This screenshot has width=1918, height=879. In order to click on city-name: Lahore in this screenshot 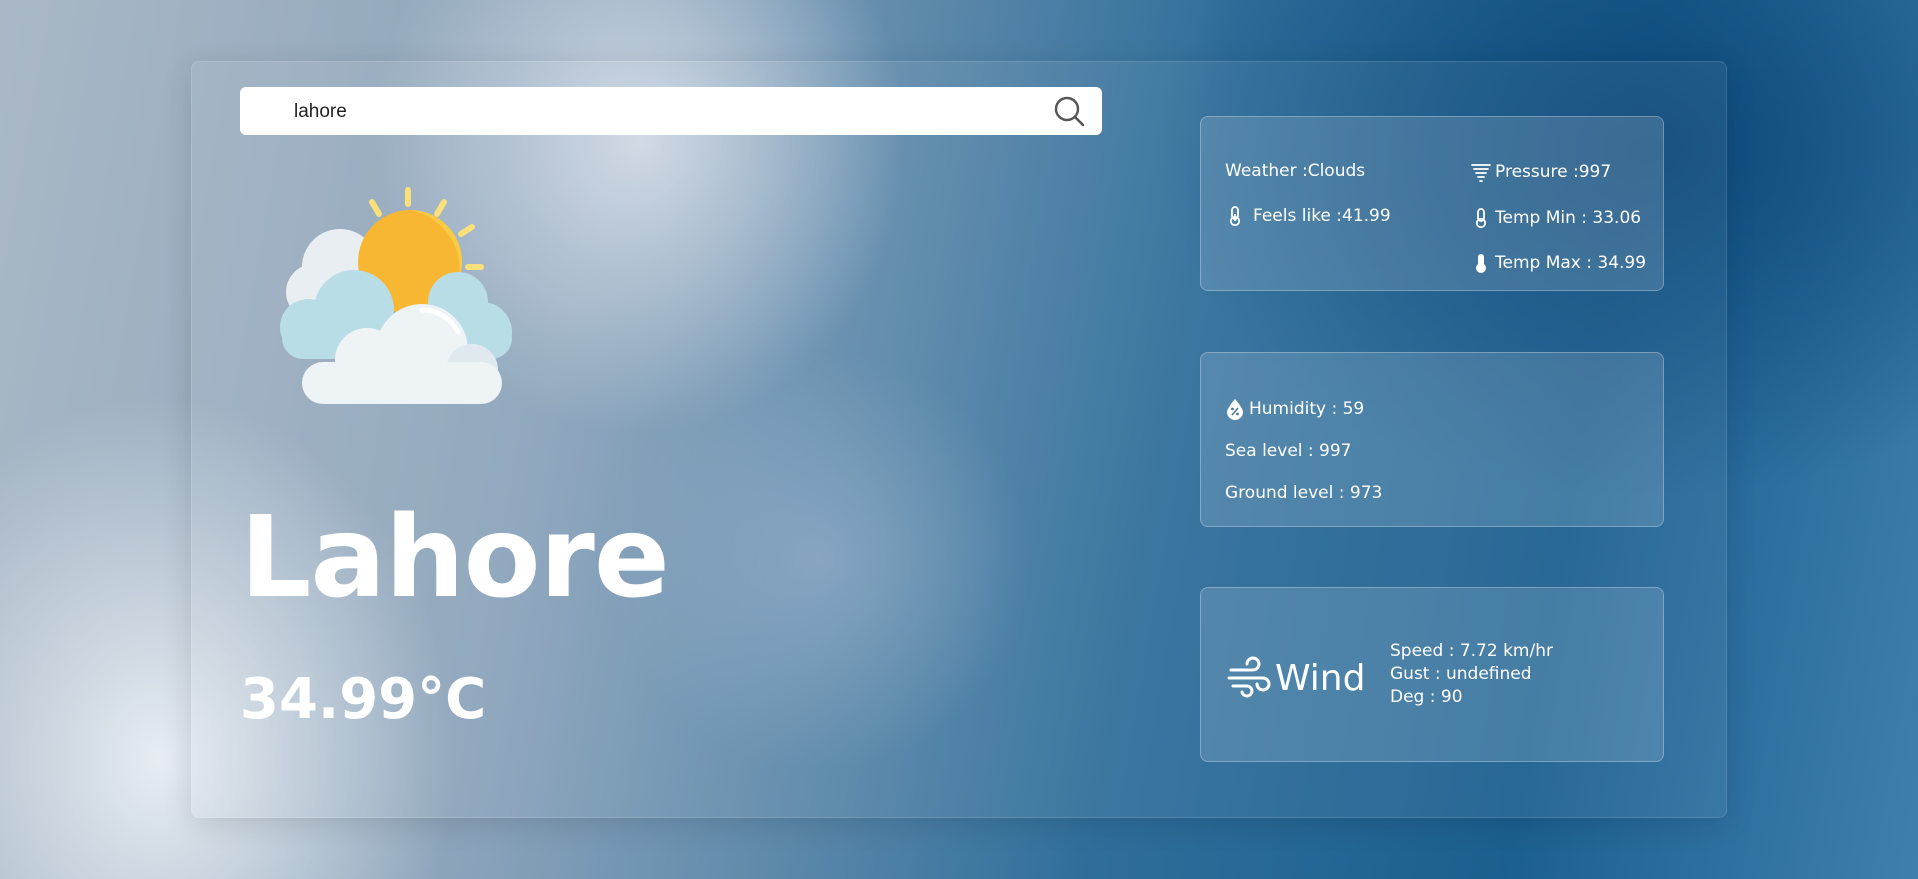, I will do `click(455, 558)`.